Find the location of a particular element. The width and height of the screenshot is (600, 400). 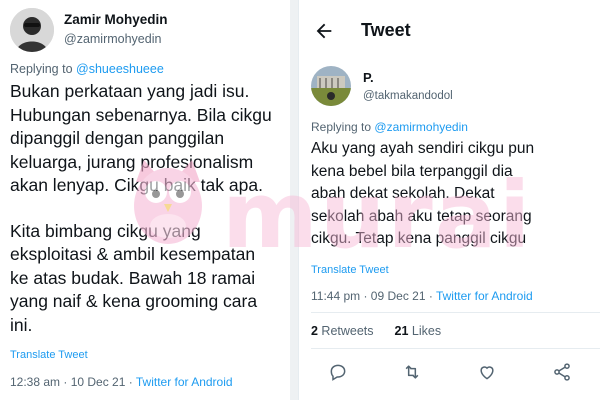

retweets-count: 2 is located at coordinates (314, 331).